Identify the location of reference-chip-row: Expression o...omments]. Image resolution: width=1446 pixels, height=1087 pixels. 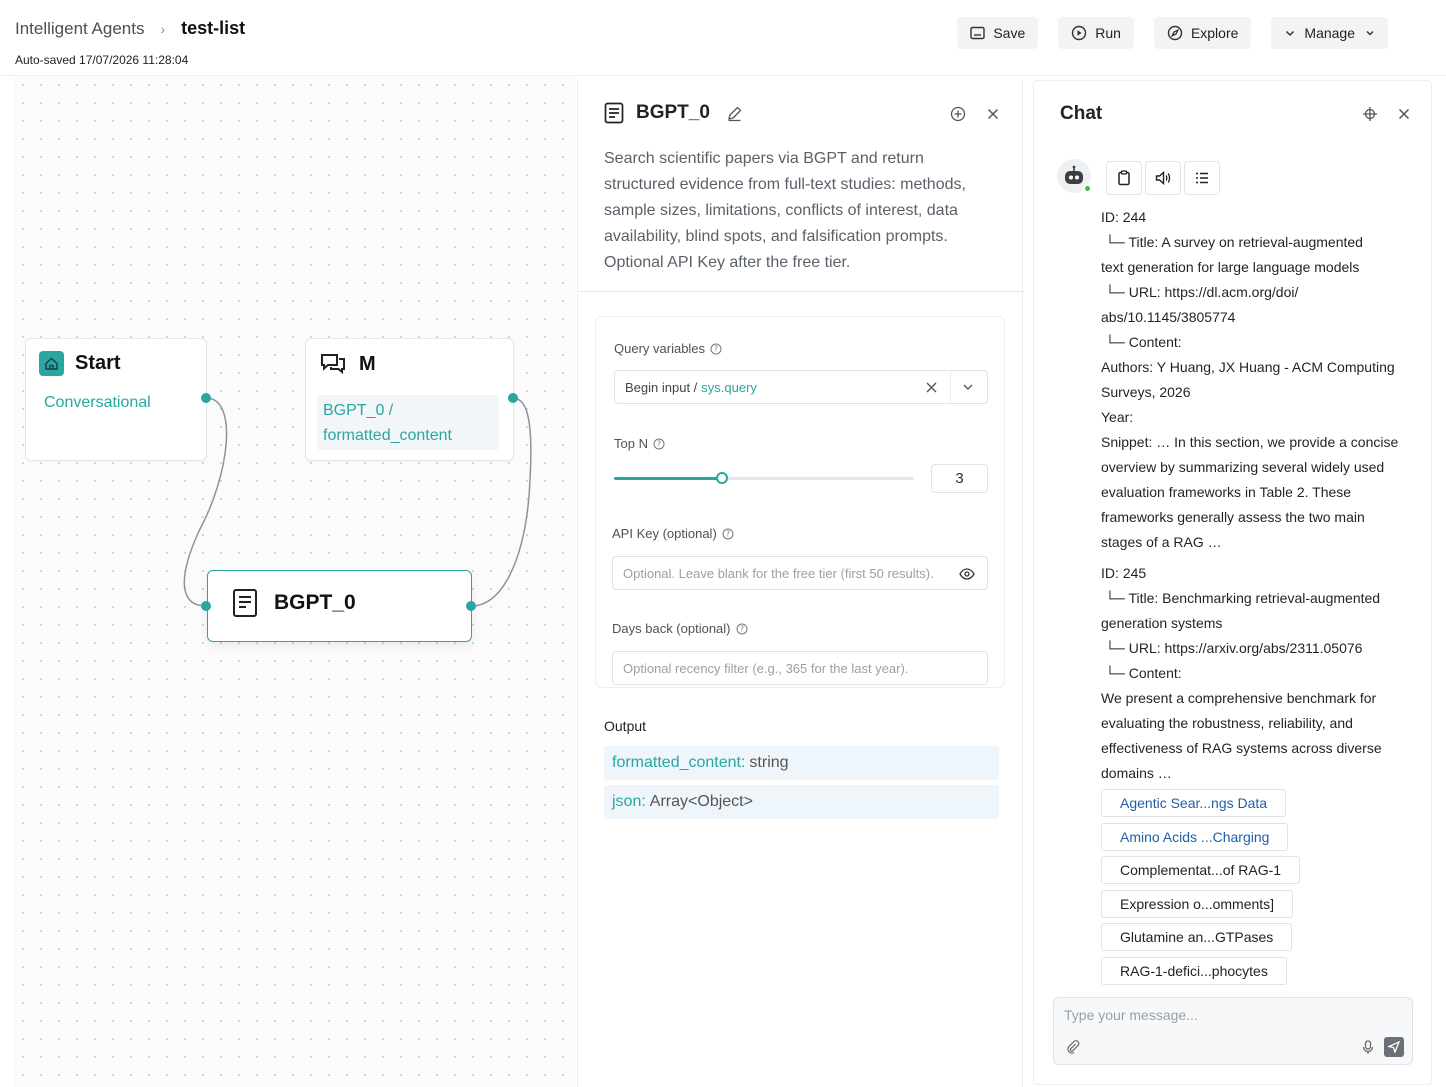
(1200, 906).